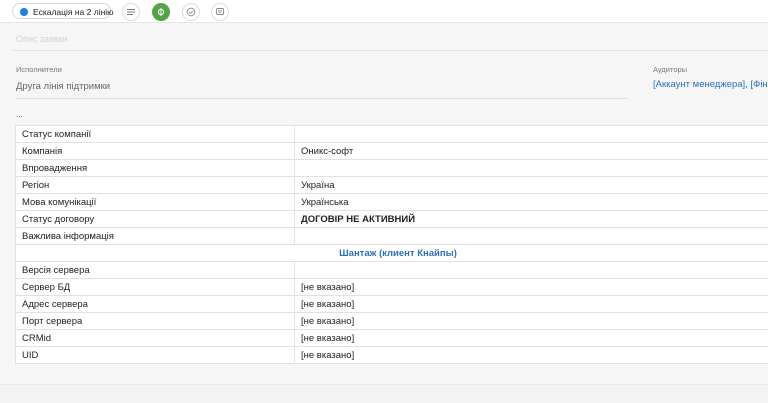 The height and width of the screenshot is (403, 768). I want to click on table-row: UID [не вказано], so click(392, 355).